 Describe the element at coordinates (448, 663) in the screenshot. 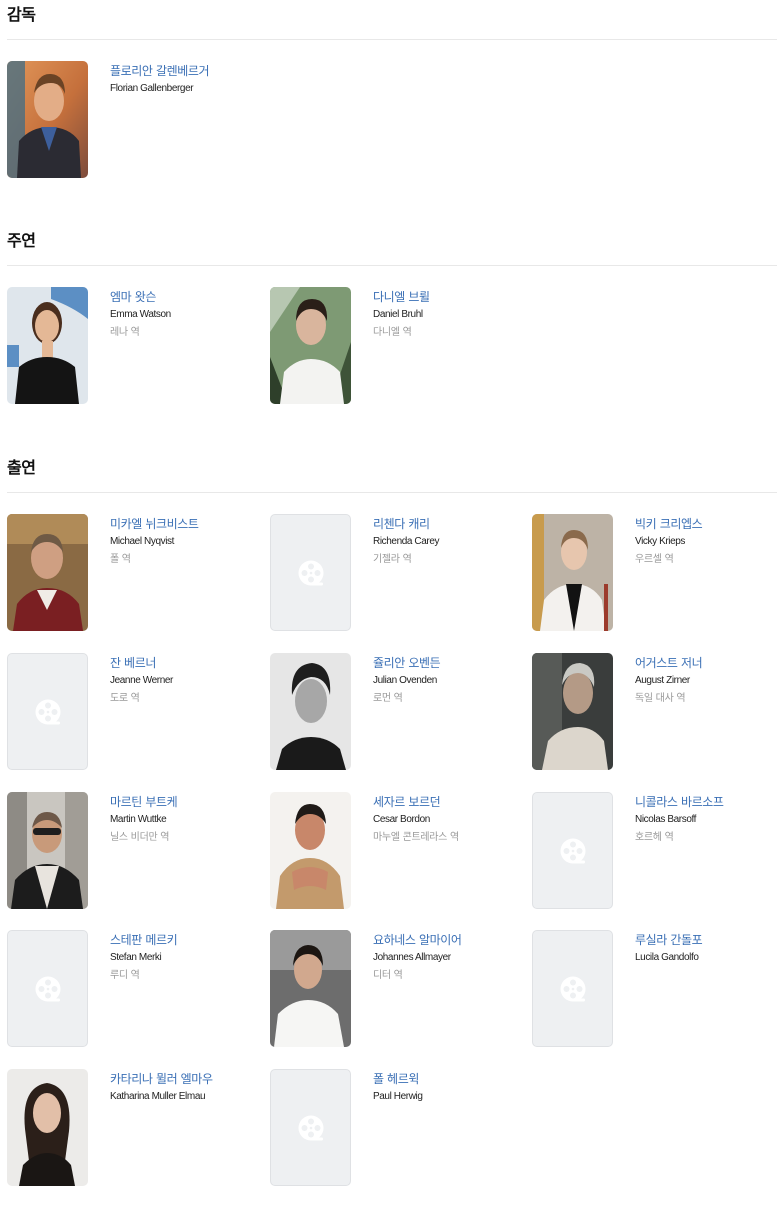

I see `person-name-ko: 쥴리안 오벤든` at that location.